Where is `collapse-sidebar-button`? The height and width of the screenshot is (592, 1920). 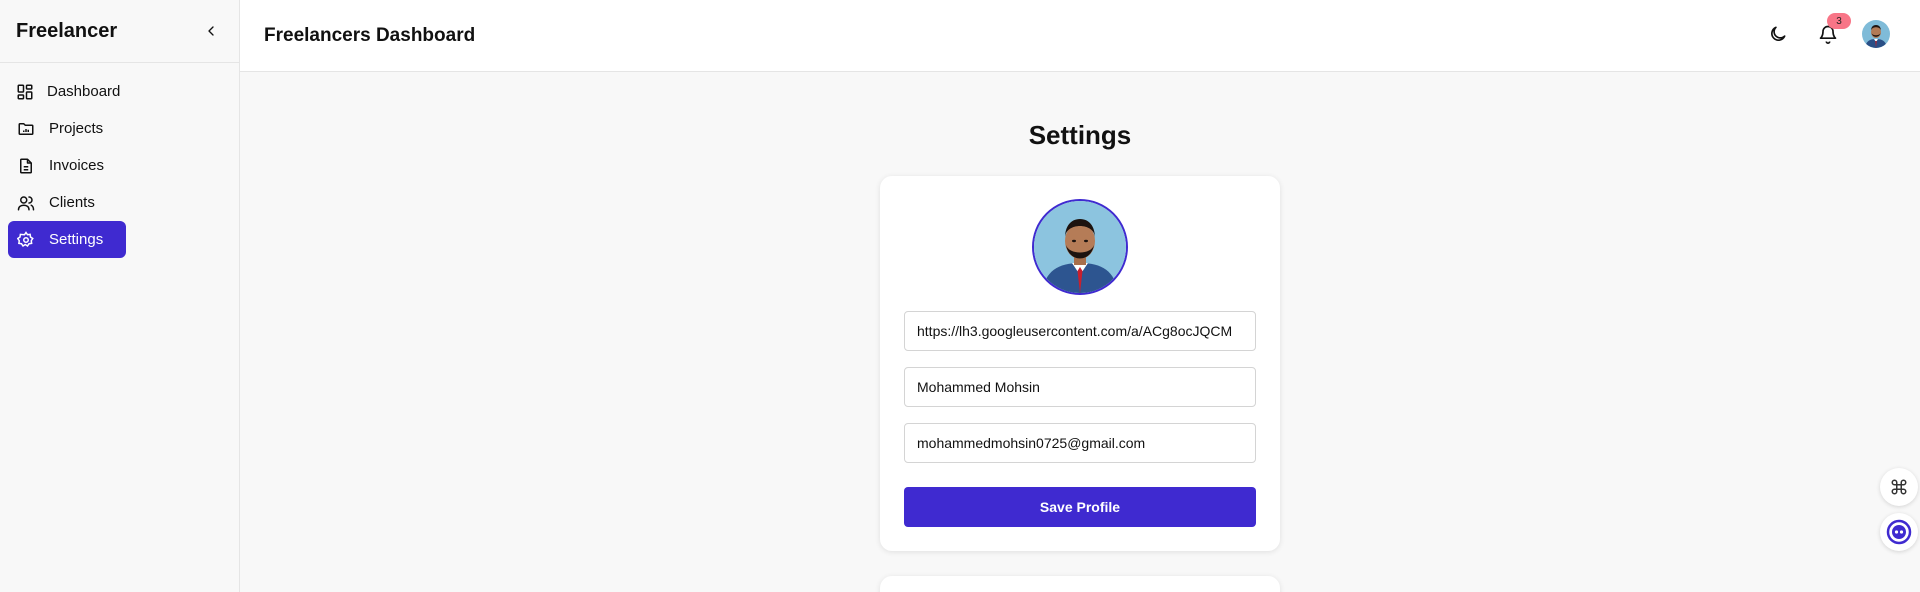
collapse-sidebar-button is located at coordinates (211, 31).